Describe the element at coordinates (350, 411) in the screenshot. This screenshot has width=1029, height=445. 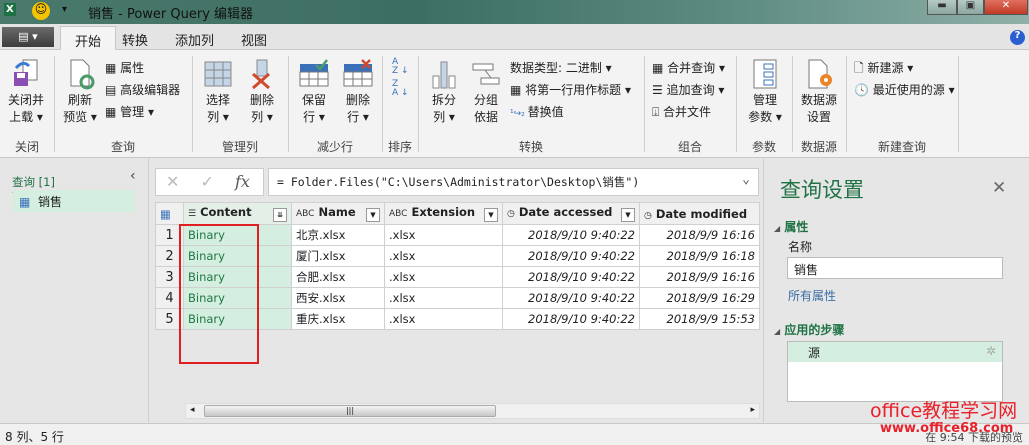
I see `scrollbar-thumb: |||` at that location.